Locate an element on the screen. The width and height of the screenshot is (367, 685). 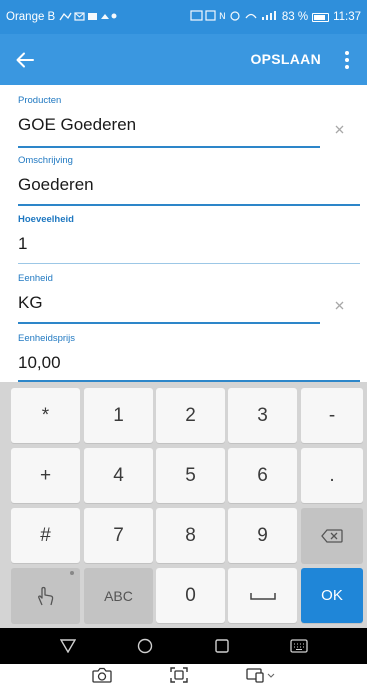
producten-field: Producten GOE Goederen is located at coordinates (77, 115).